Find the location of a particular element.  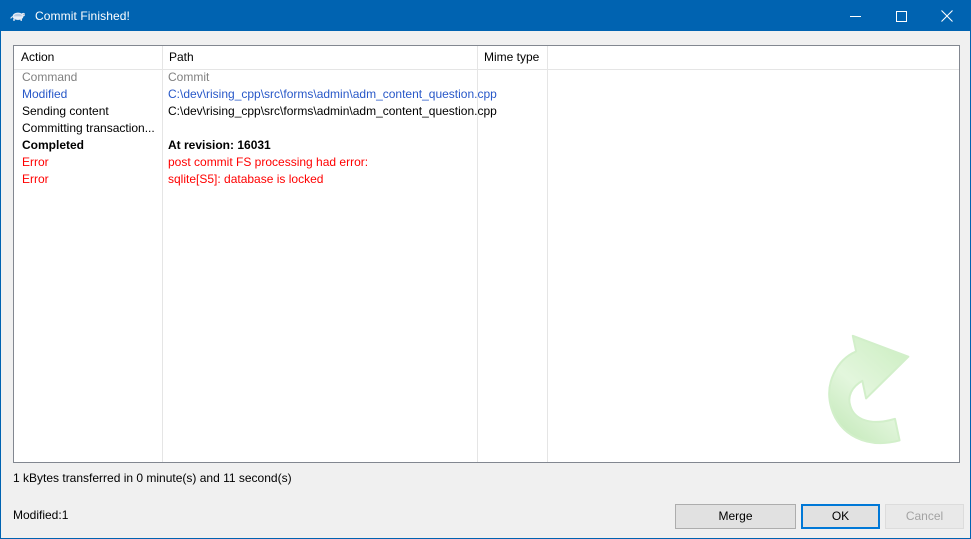

close-icon is located at coordinates (947, 16).